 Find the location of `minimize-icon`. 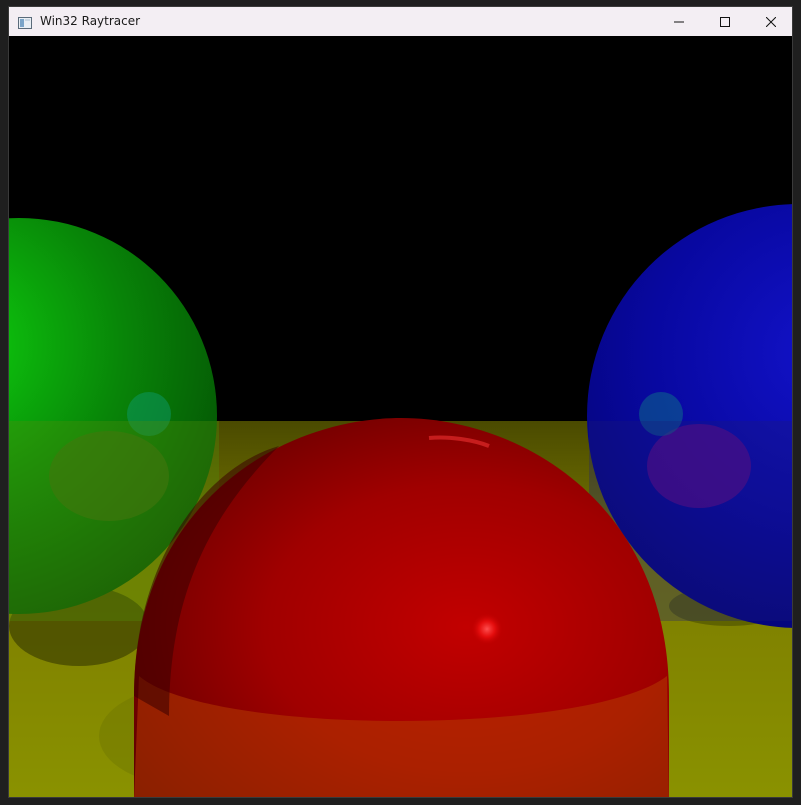

minimize-icon is located at coordinates (679, 21).